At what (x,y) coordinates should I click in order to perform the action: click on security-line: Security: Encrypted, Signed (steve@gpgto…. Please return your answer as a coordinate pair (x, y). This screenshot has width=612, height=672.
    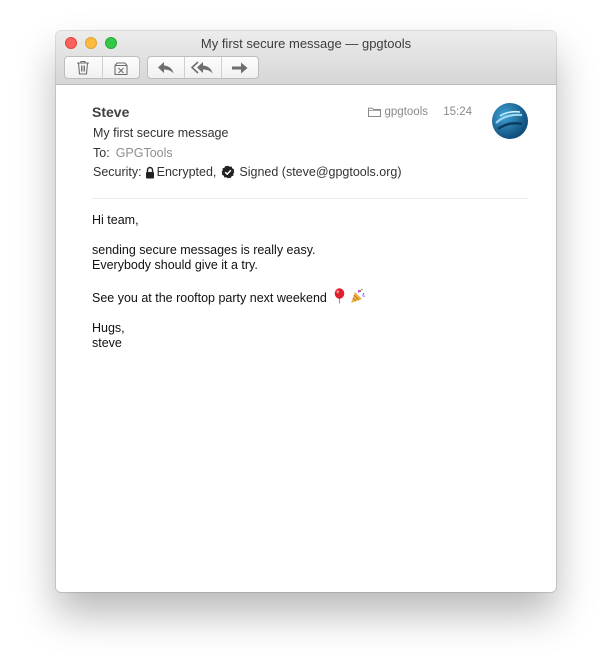
    Looking at the image, I should click on (247, 172).